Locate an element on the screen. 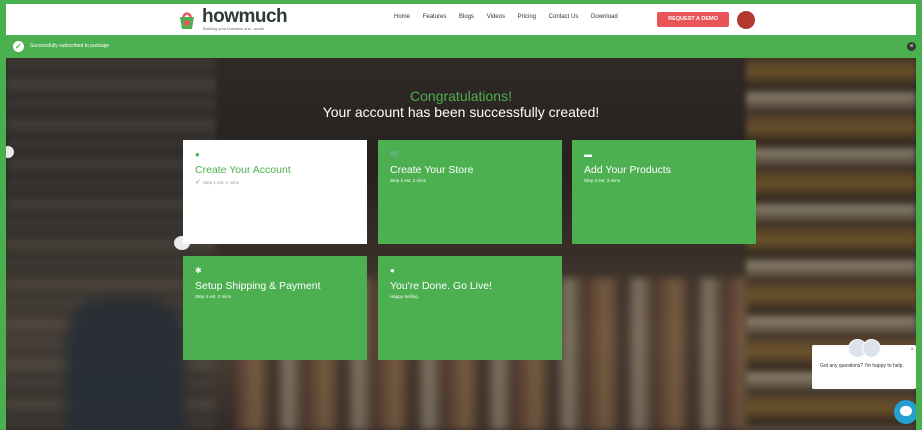 The width and height of the screenshot is (922, 430). brand-name: howmuch is located at coordinates (245, 16).